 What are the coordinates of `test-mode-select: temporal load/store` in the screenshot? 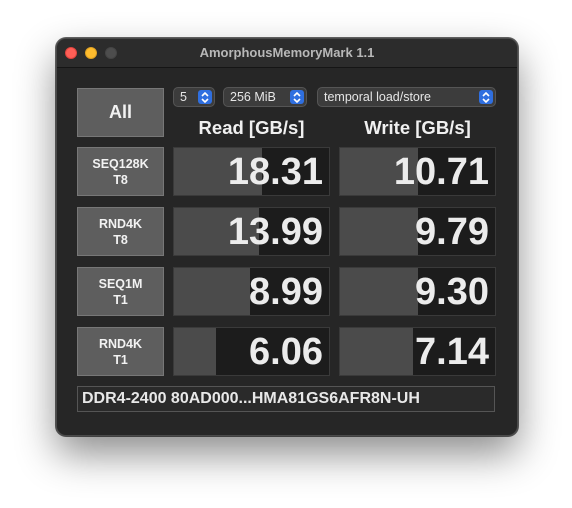 It's located at (406, 97).